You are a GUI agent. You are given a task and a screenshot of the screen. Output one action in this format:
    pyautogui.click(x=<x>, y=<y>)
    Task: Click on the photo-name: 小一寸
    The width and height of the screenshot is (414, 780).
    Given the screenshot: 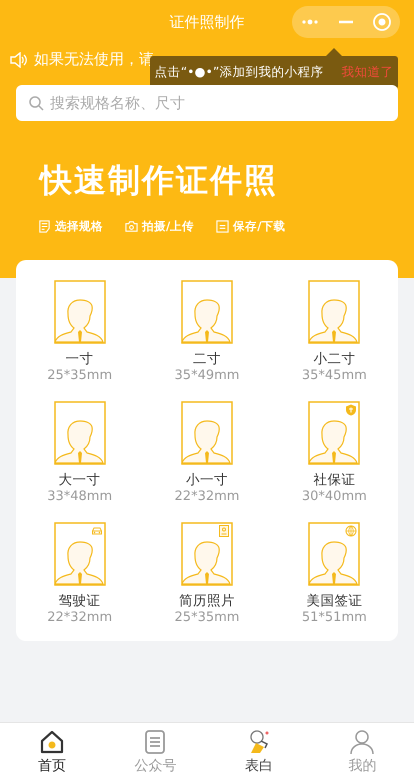 What is the action you would take?
    pyautogui.click(x=207, y=480)
    